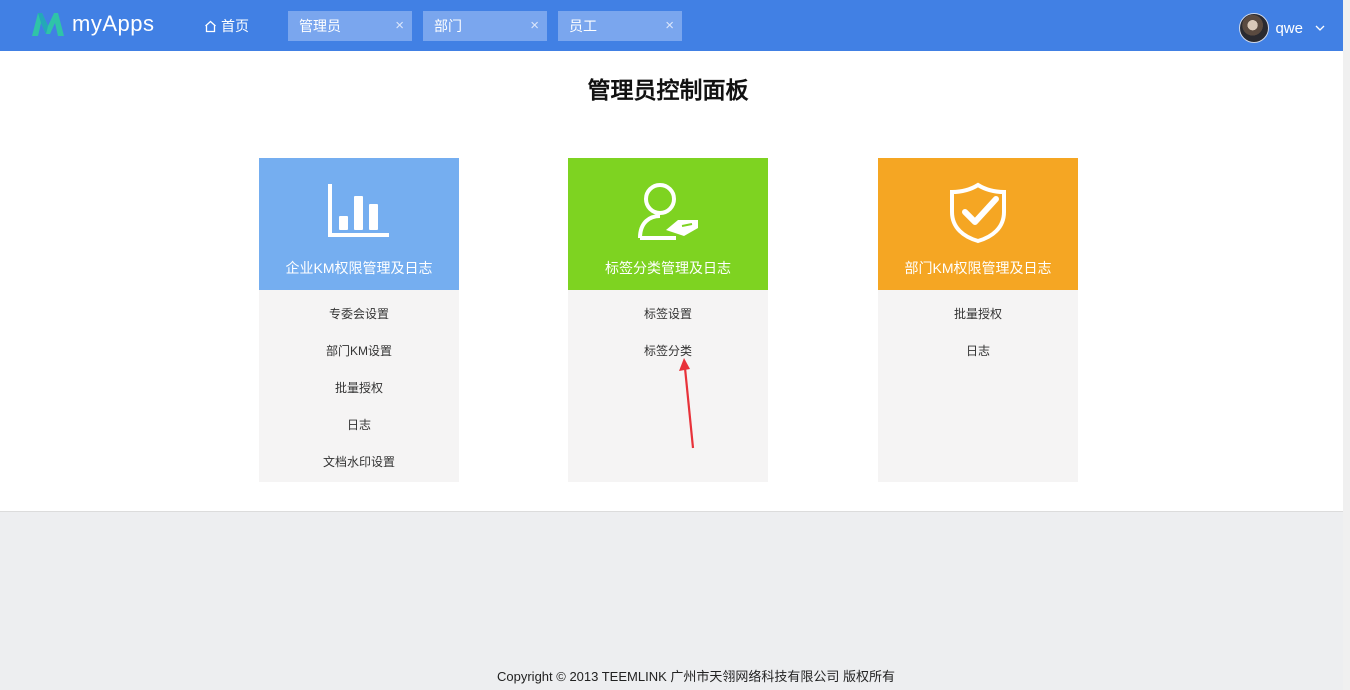 Image resolution: width=1350 pixels, height=690 pixels. I want to click on home-icon, so click(210, 26).